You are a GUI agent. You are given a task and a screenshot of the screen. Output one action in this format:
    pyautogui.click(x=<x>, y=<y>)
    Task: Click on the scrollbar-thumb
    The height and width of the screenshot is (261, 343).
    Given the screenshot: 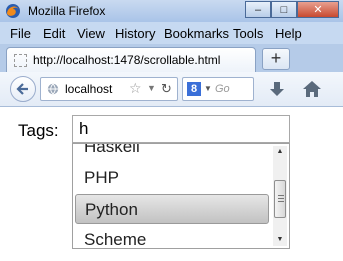 What is the action you would take?
    pyautogui.click(x=280, y=199)
    